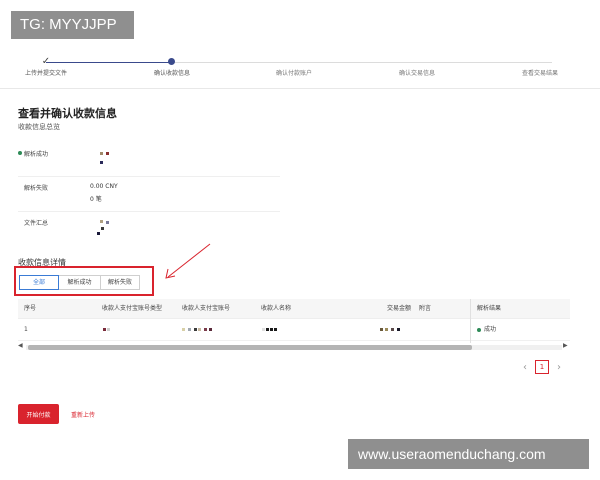  I want to click on start-payment-button: 开始付款, so click(38, 414).